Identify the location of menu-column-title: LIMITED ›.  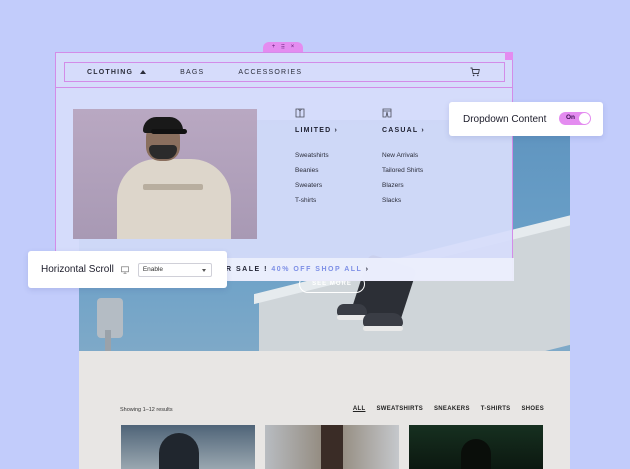
(316, 130).